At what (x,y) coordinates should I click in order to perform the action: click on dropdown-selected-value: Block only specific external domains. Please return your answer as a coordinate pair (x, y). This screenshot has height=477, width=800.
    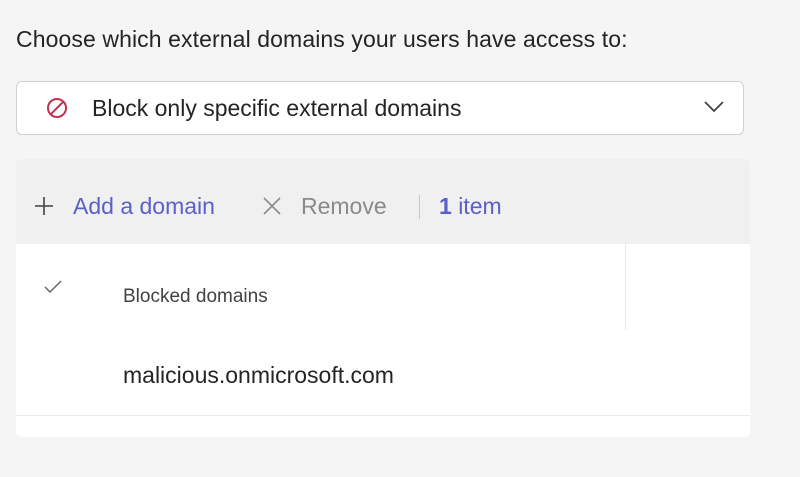
    Looking at the image, I should click on (277, 108).